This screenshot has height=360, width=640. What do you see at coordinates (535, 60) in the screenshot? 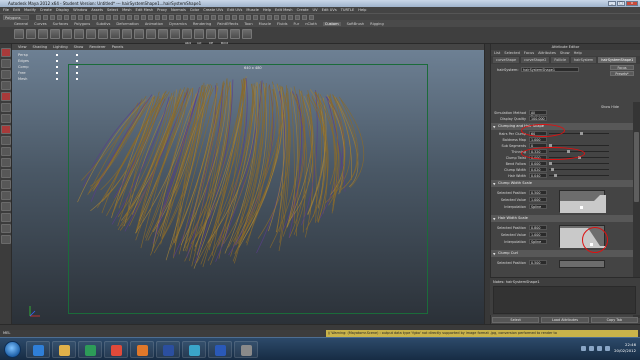
I see `ae-tab-curveshape2: curveShape2` at bounding box center [535, 60].